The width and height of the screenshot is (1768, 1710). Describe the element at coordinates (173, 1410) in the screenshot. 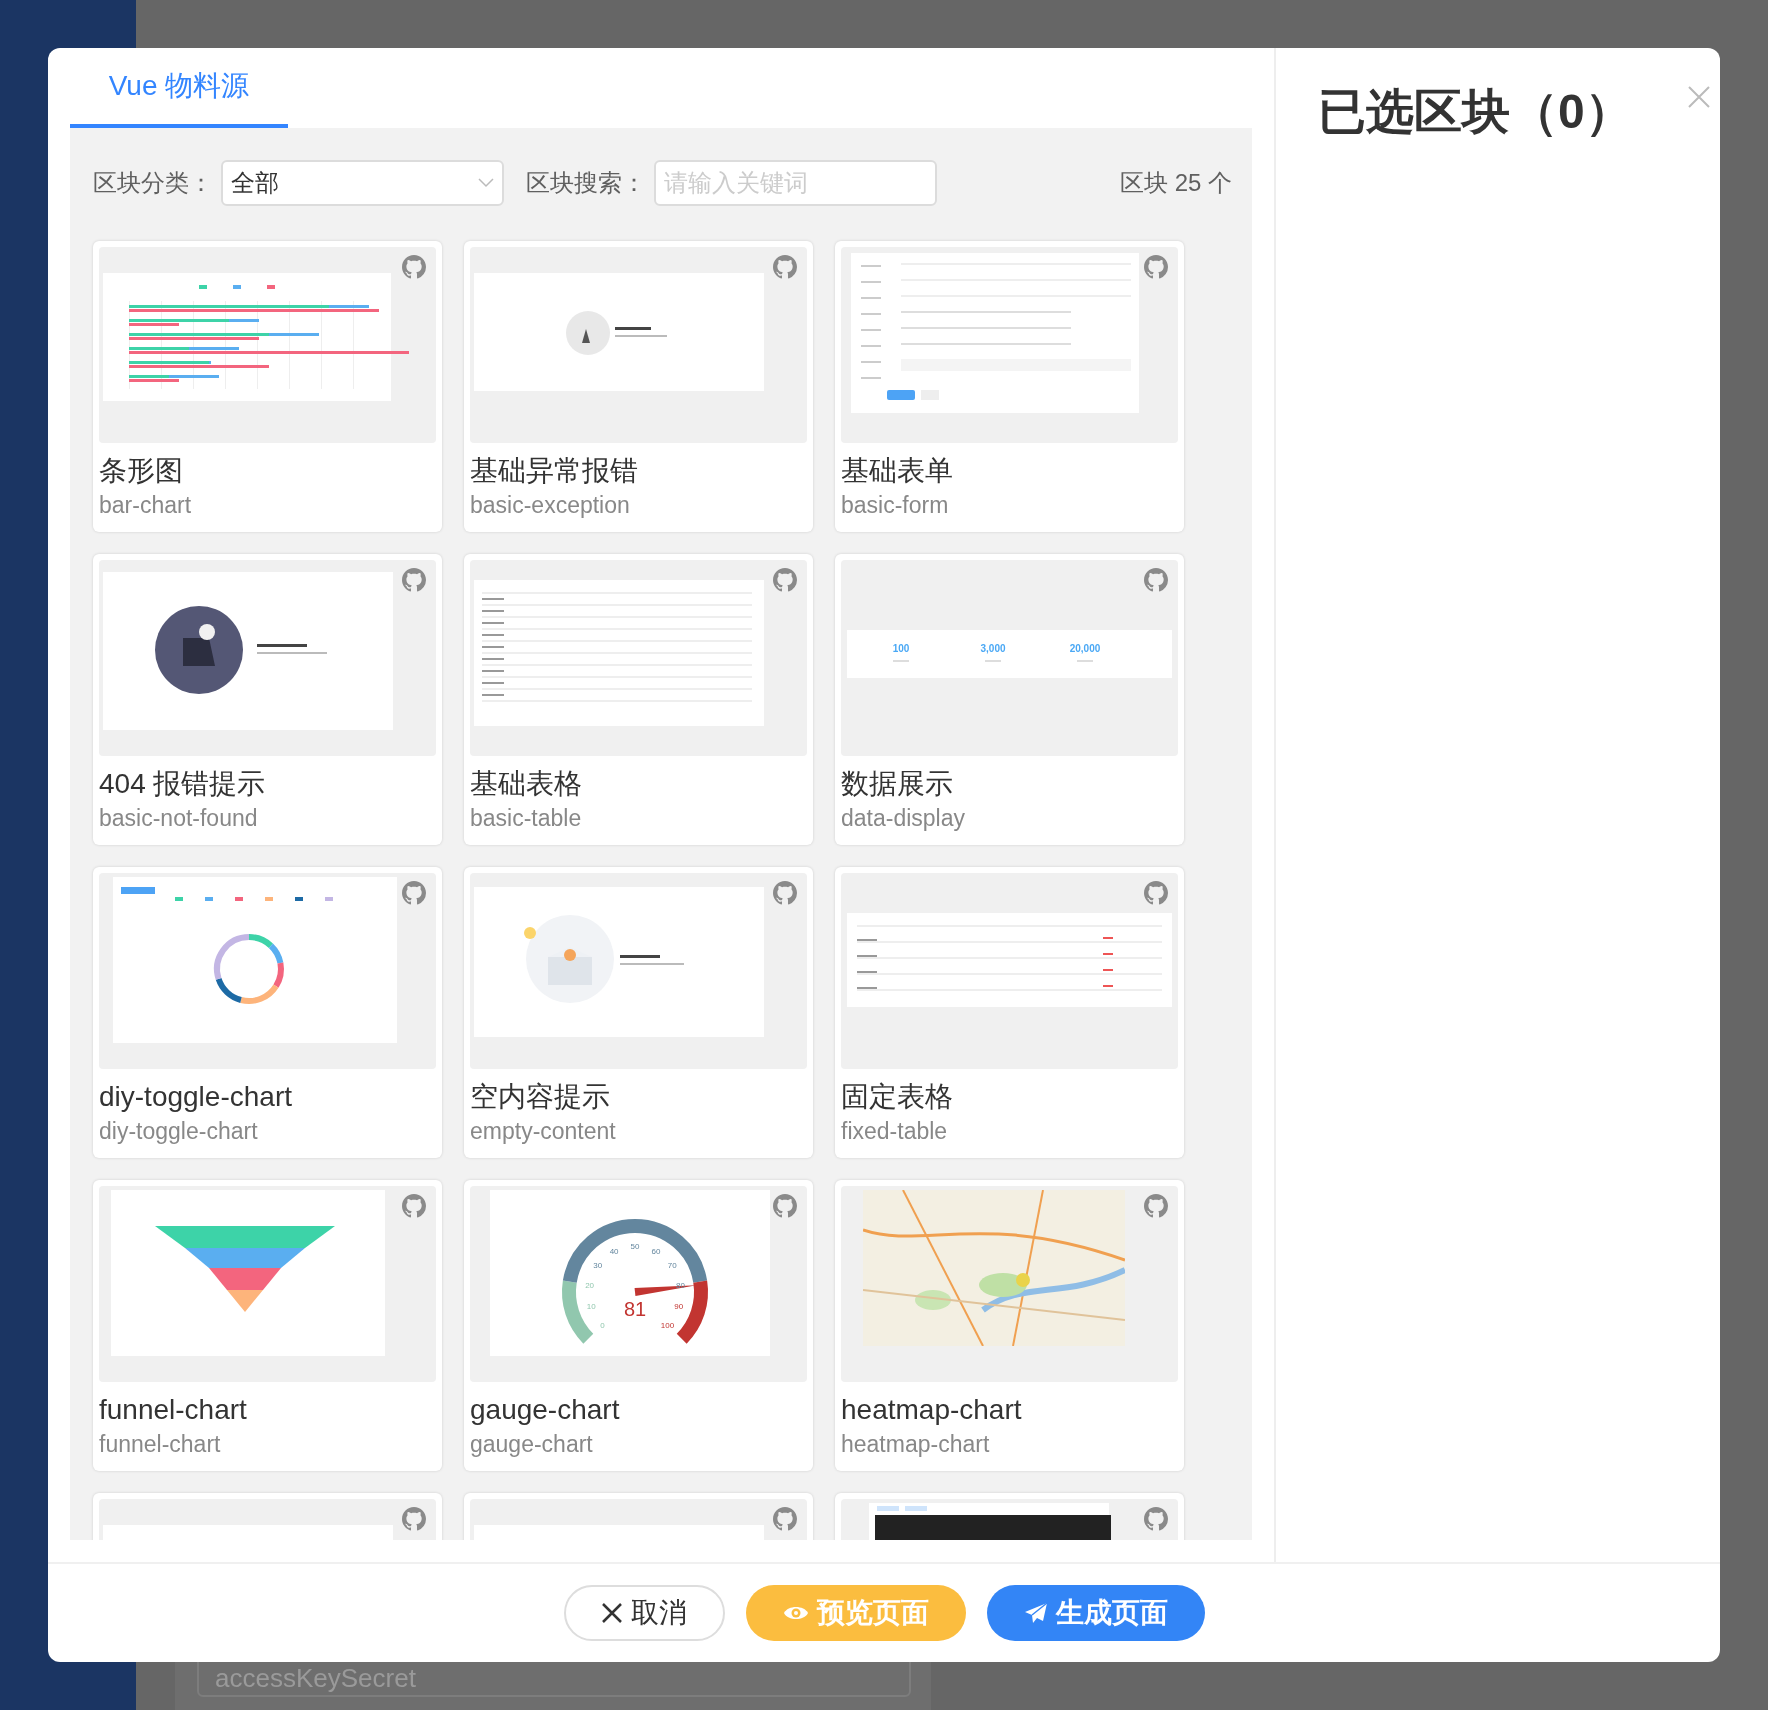

I see `block-title: funnel-chart` at that location.